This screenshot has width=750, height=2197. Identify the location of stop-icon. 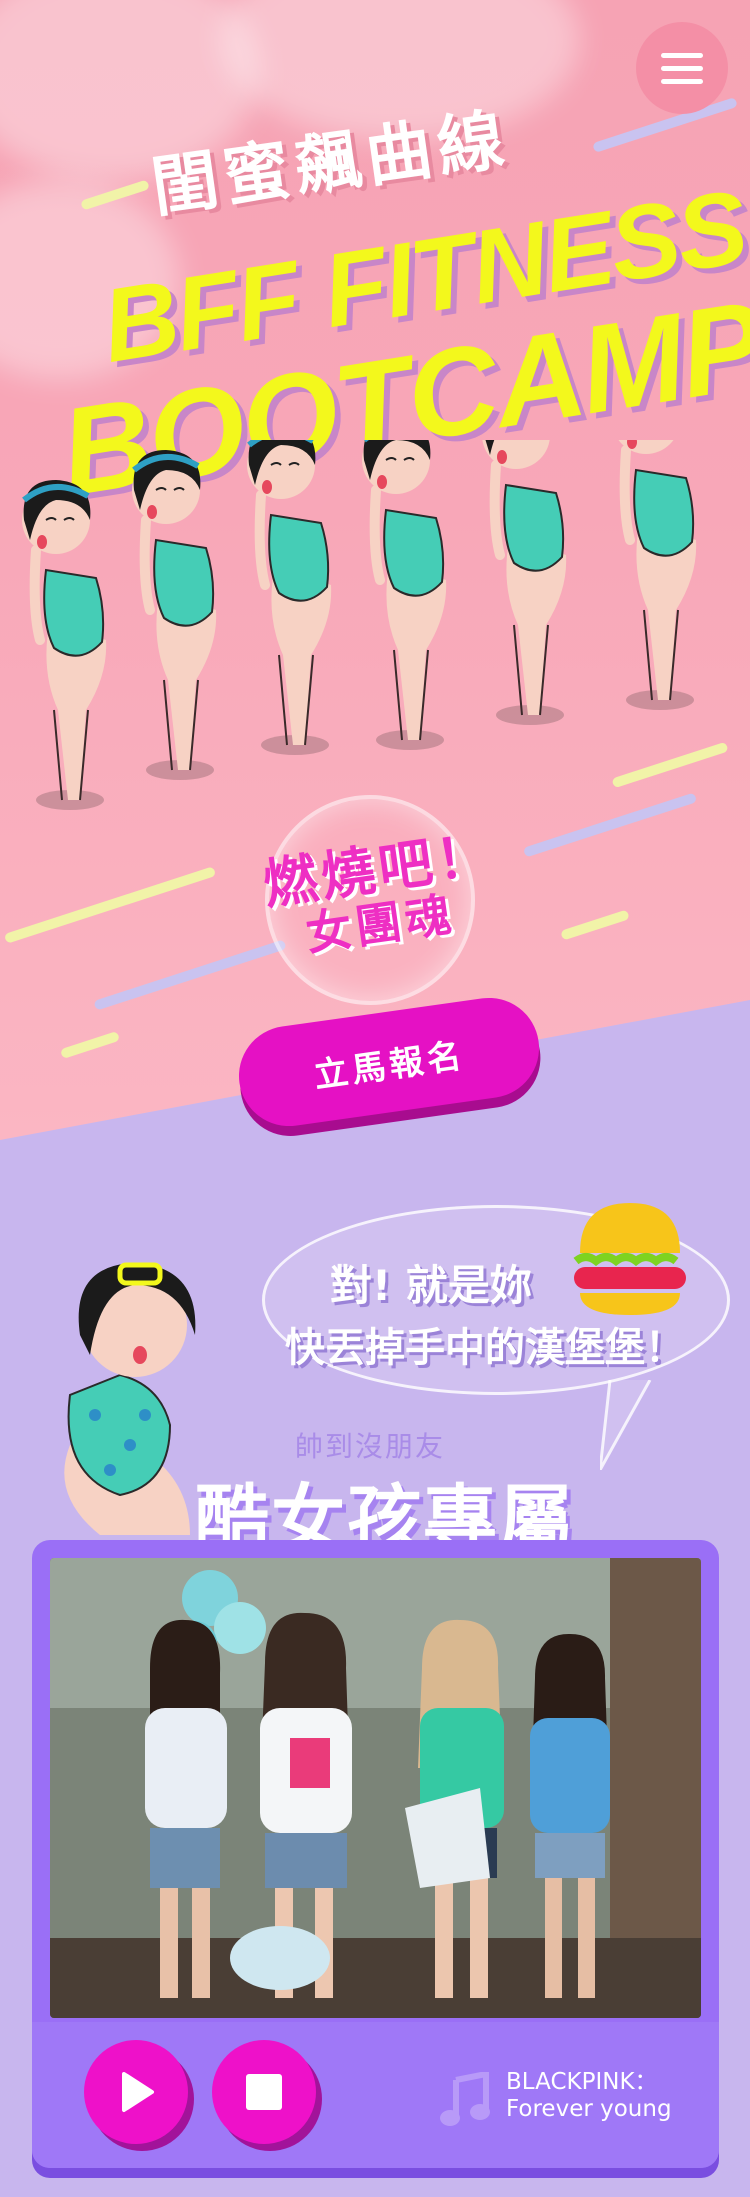
(264, 2092).